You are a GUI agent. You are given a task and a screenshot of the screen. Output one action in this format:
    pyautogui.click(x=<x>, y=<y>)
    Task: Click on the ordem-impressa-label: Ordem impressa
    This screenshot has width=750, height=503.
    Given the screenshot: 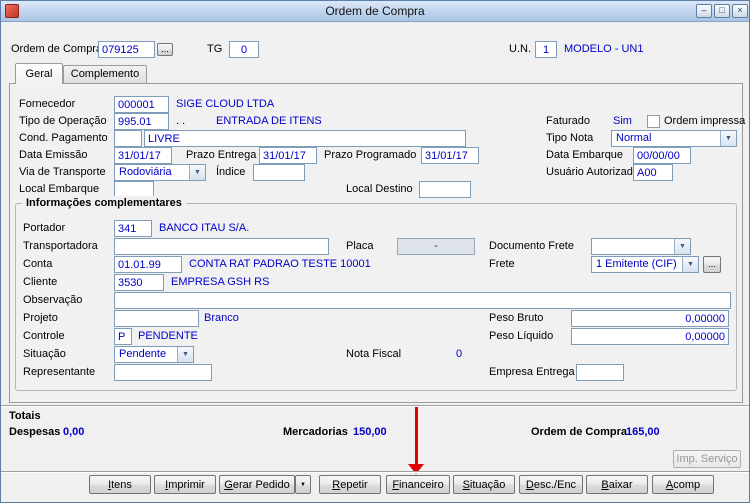 What is the action you would take?
    pyautogui.click(x=705, y=121)
    